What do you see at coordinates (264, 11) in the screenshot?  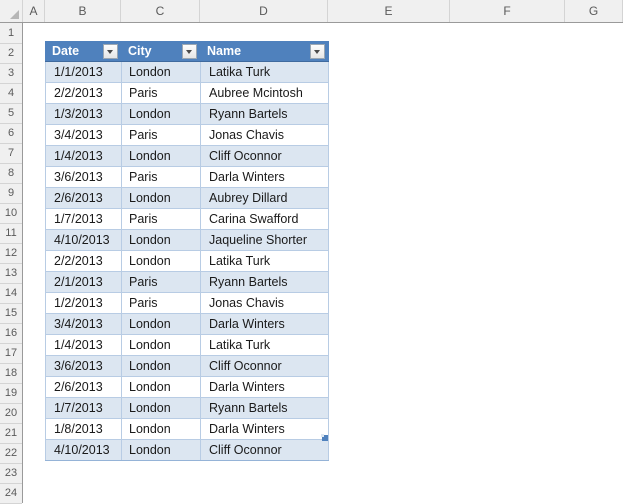 I see `column-header-d: D` at bounding box center [264, 11].